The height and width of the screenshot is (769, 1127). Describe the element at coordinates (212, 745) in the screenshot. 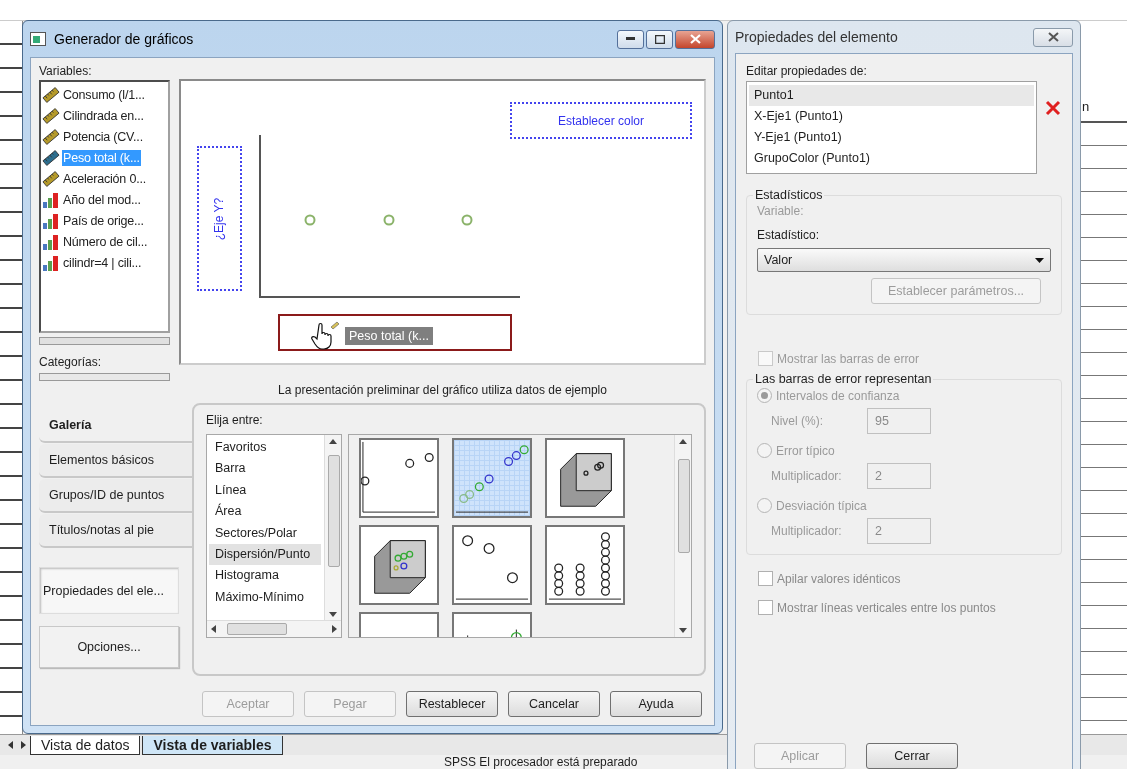

I see `sheet-tab: Vista de variables` at that location.